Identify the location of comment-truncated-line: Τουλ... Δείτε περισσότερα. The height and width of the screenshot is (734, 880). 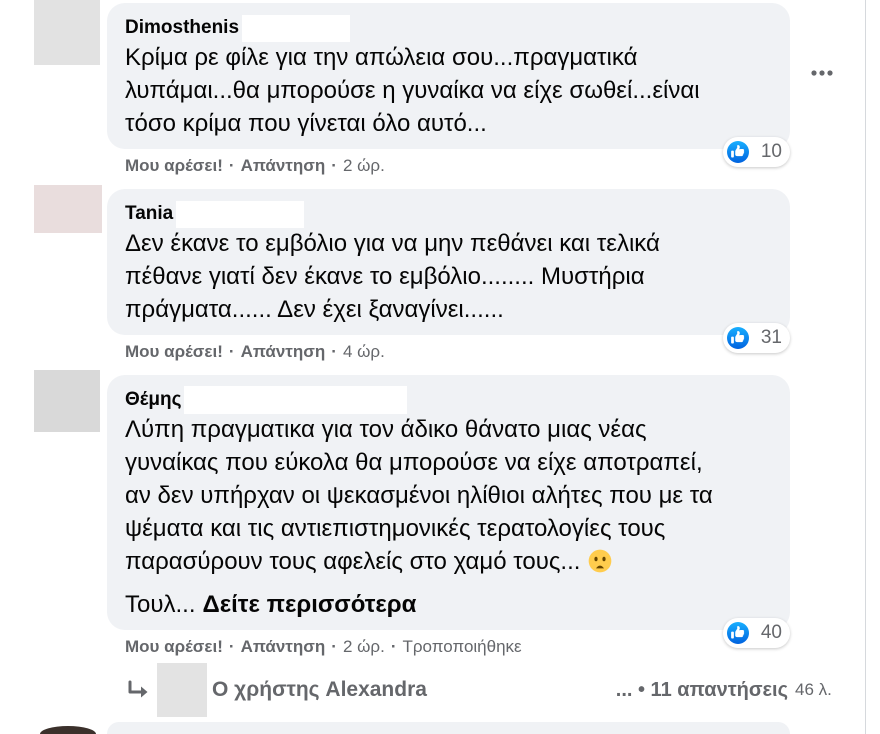
(448, 604).